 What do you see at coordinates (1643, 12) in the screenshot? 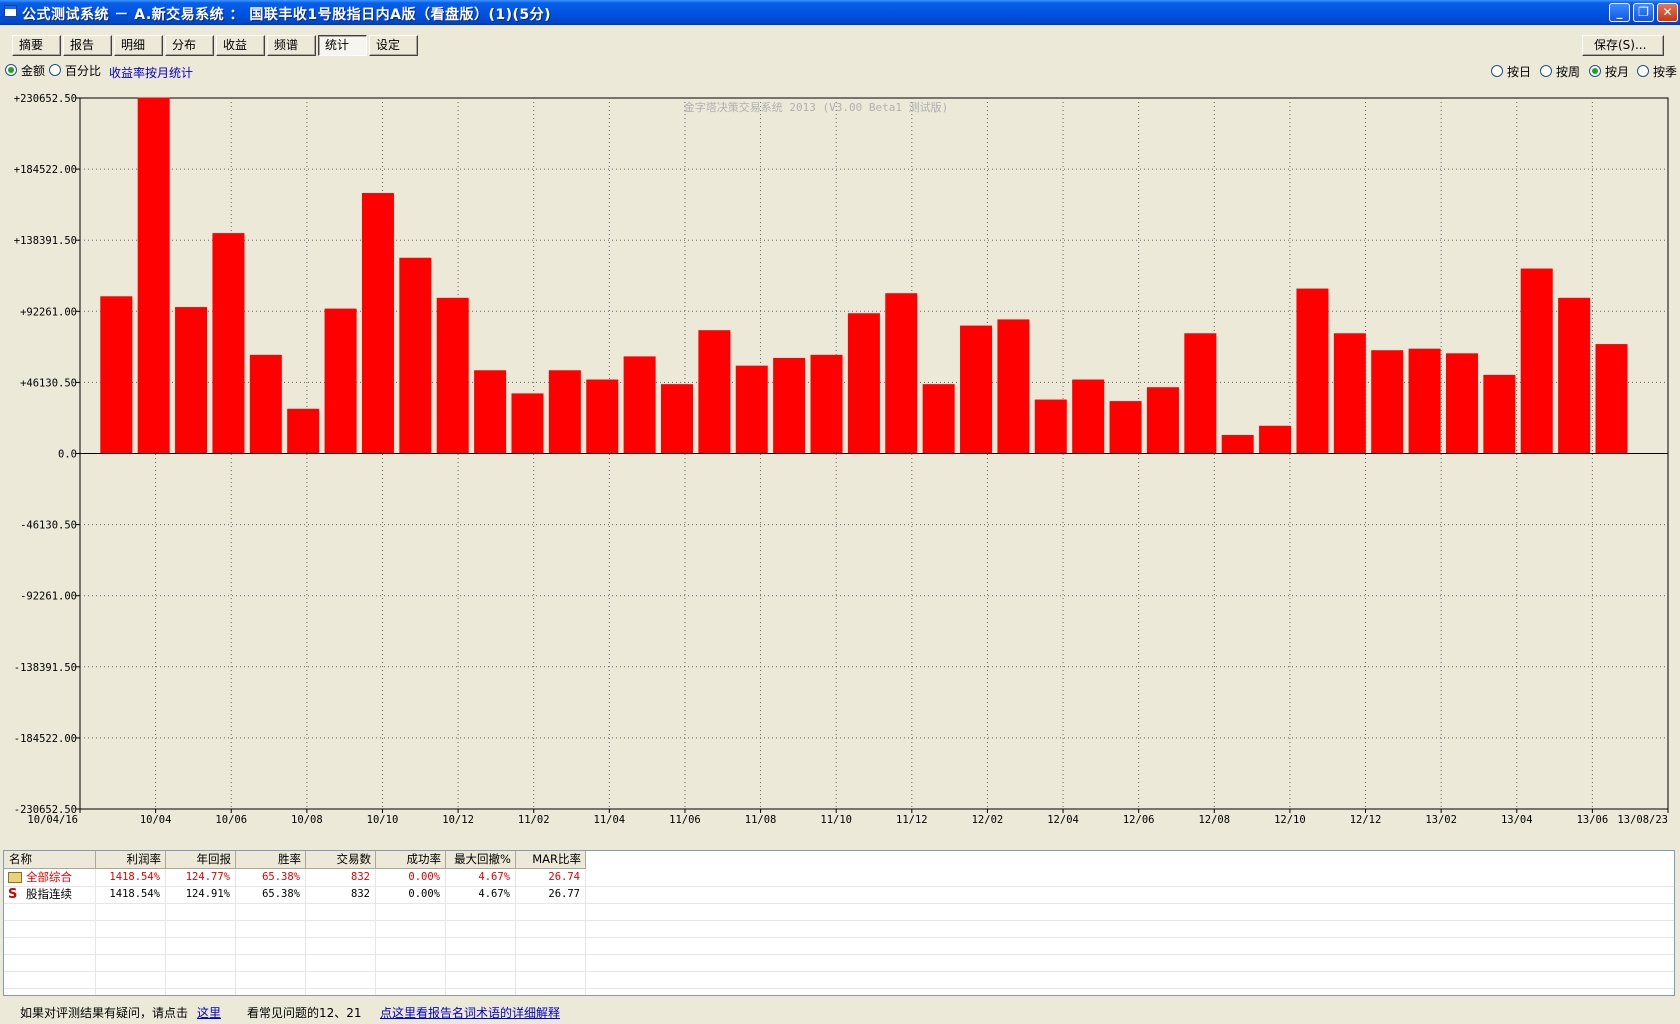
I see `restore-button: ❐` at bounding box center [1643, 12].